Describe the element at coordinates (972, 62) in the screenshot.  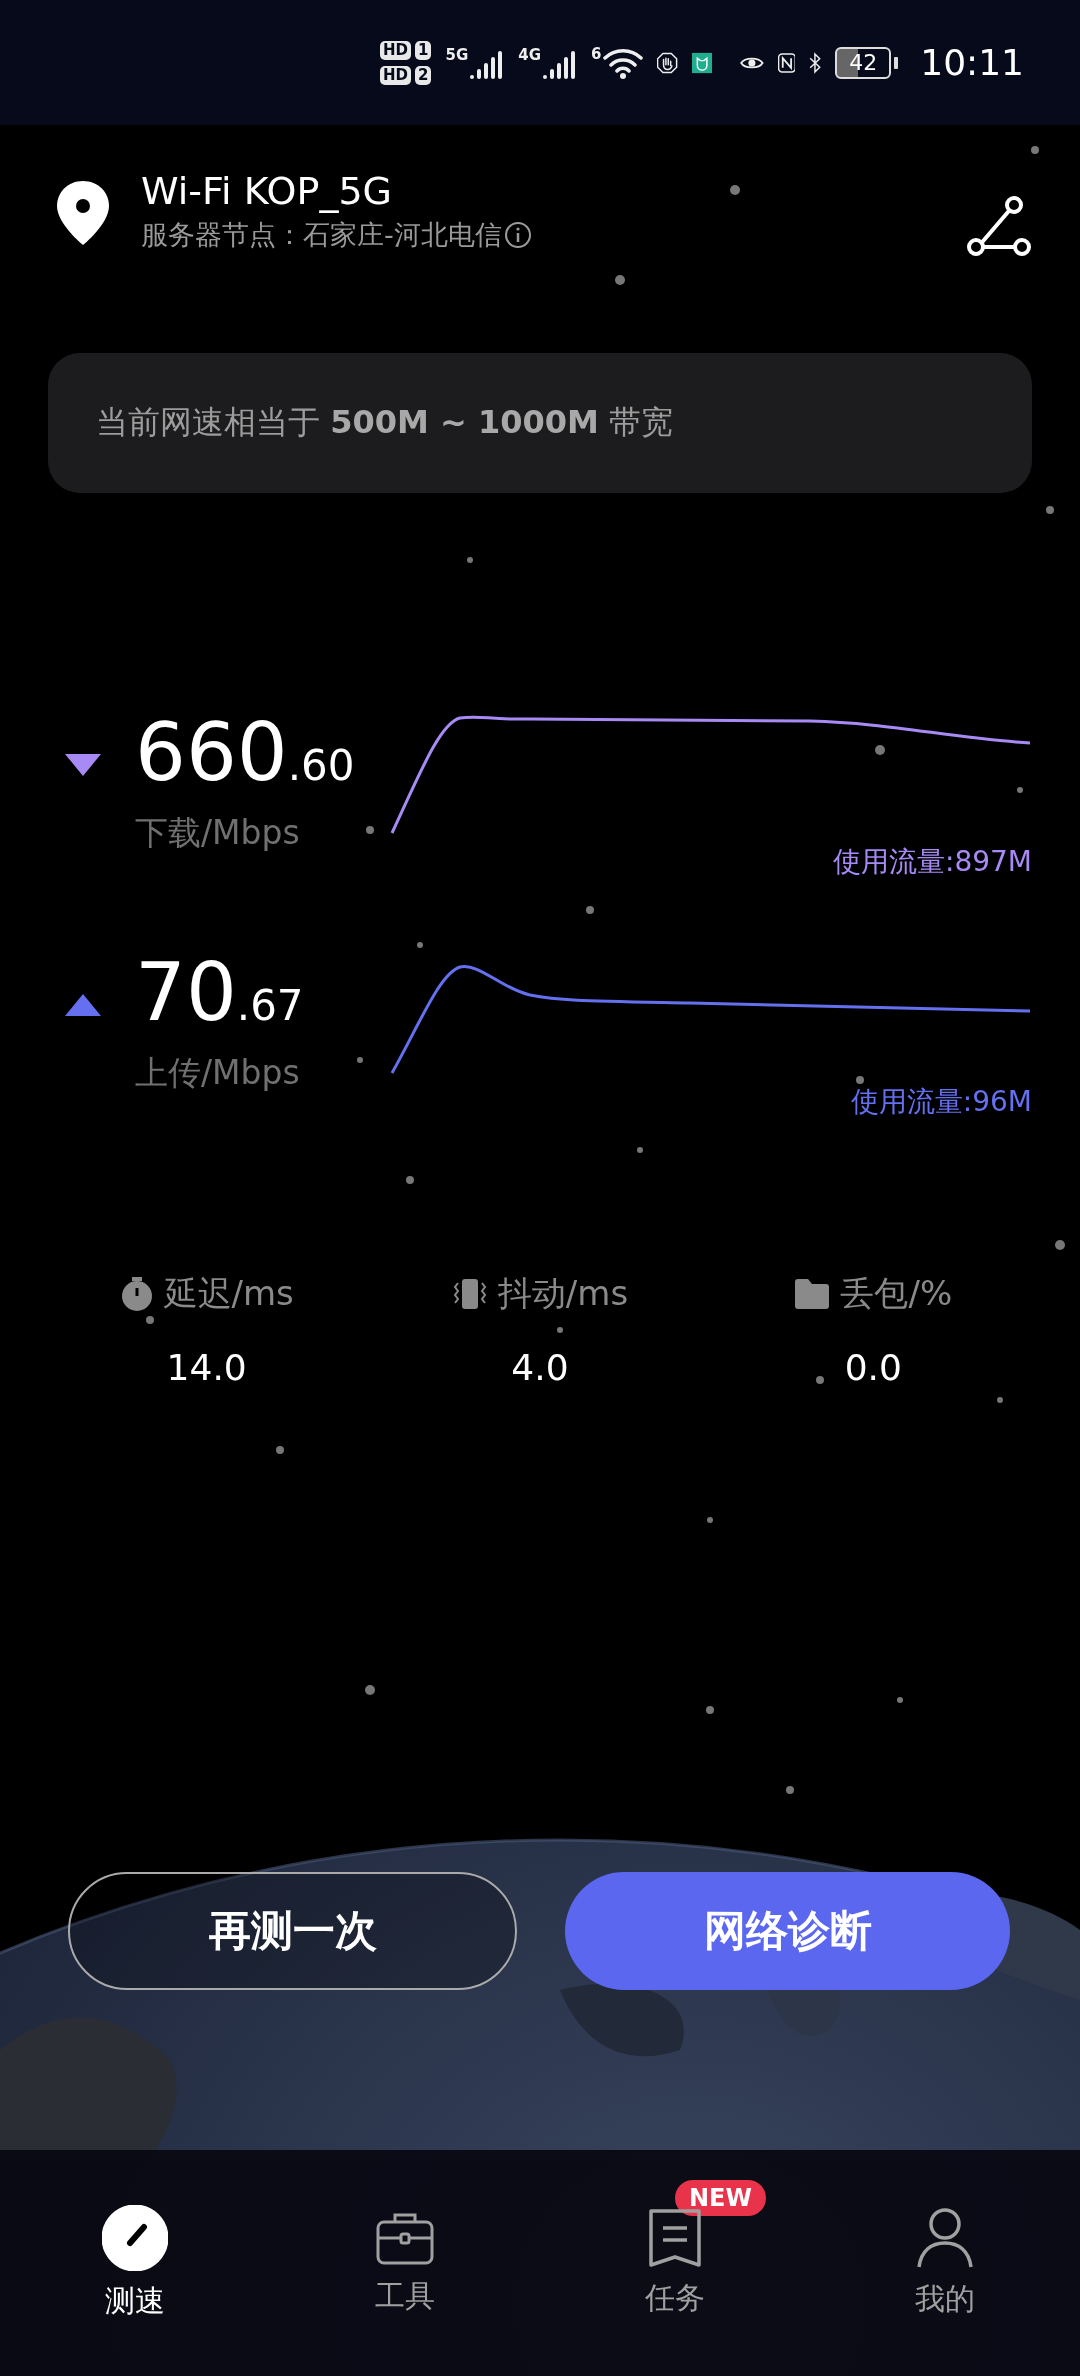
I see `clock: 10:11` at that location.